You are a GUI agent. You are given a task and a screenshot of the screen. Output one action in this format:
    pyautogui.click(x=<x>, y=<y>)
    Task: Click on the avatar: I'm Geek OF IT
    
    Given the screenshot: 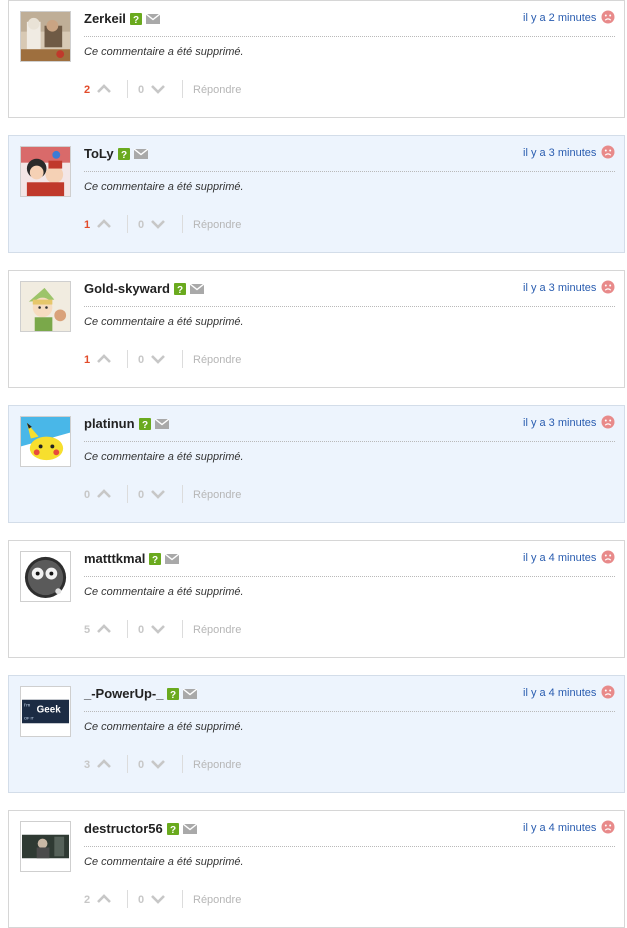 What is the action you would take?
    pyautogui.click(x=45, y=711)
    